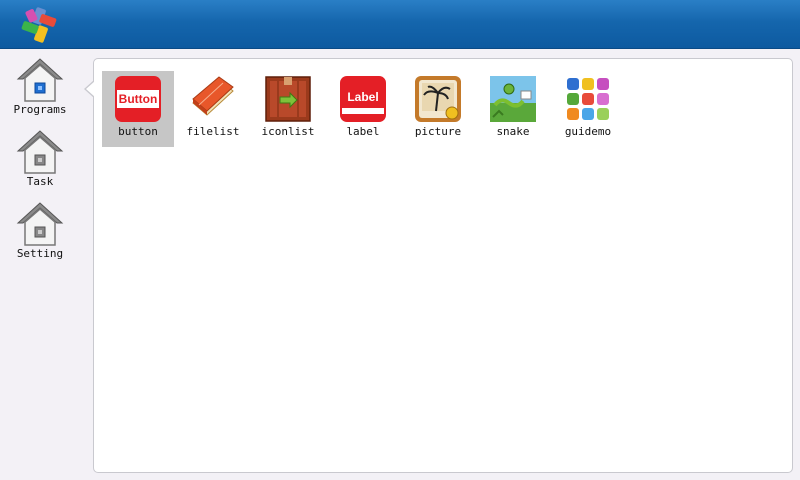 Image resolution: width=800 pixels, height=480 pixels. Describe the element at coordinates (213, 131) in the screenshot. I see `app-label: filelist` at that location.